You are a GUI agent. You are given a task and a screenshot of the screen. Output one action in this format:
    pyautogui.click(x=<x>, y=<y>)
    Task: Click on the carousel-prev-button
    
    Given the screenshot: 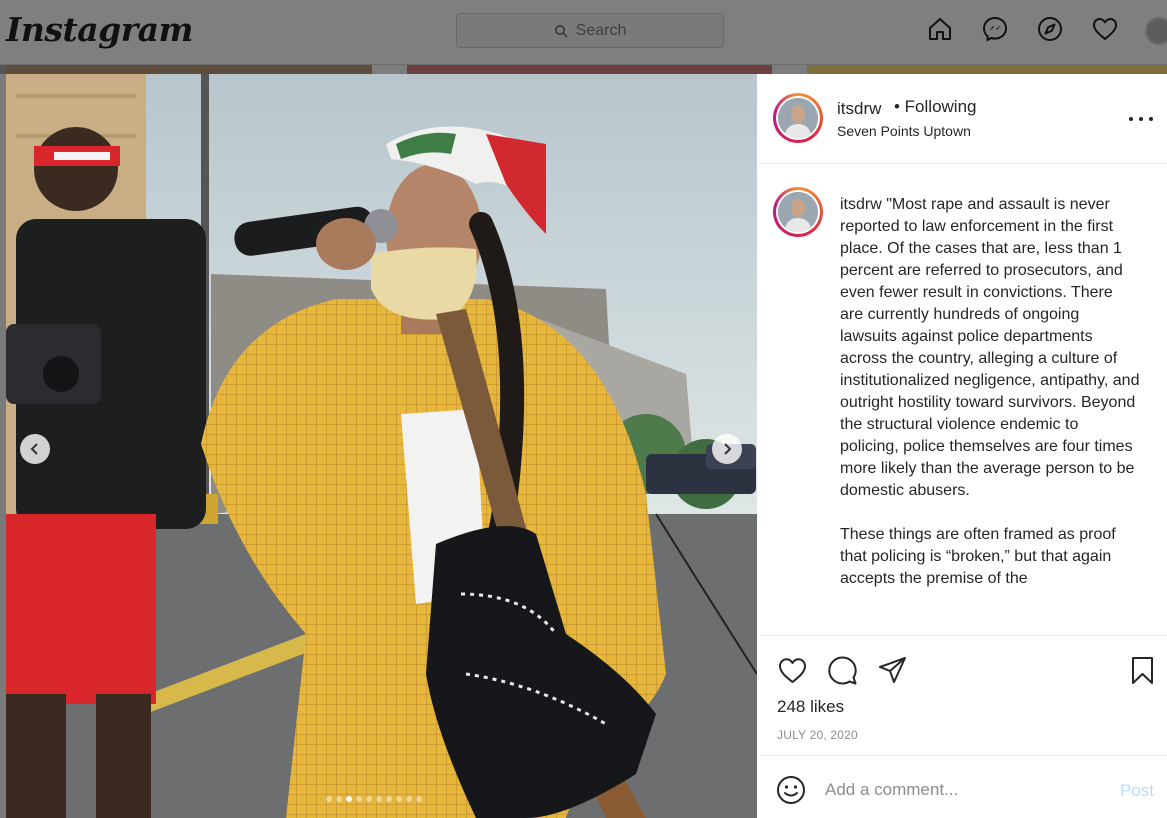 What is the action you would take?
    pyautogui.click(x=35, y=449)
    